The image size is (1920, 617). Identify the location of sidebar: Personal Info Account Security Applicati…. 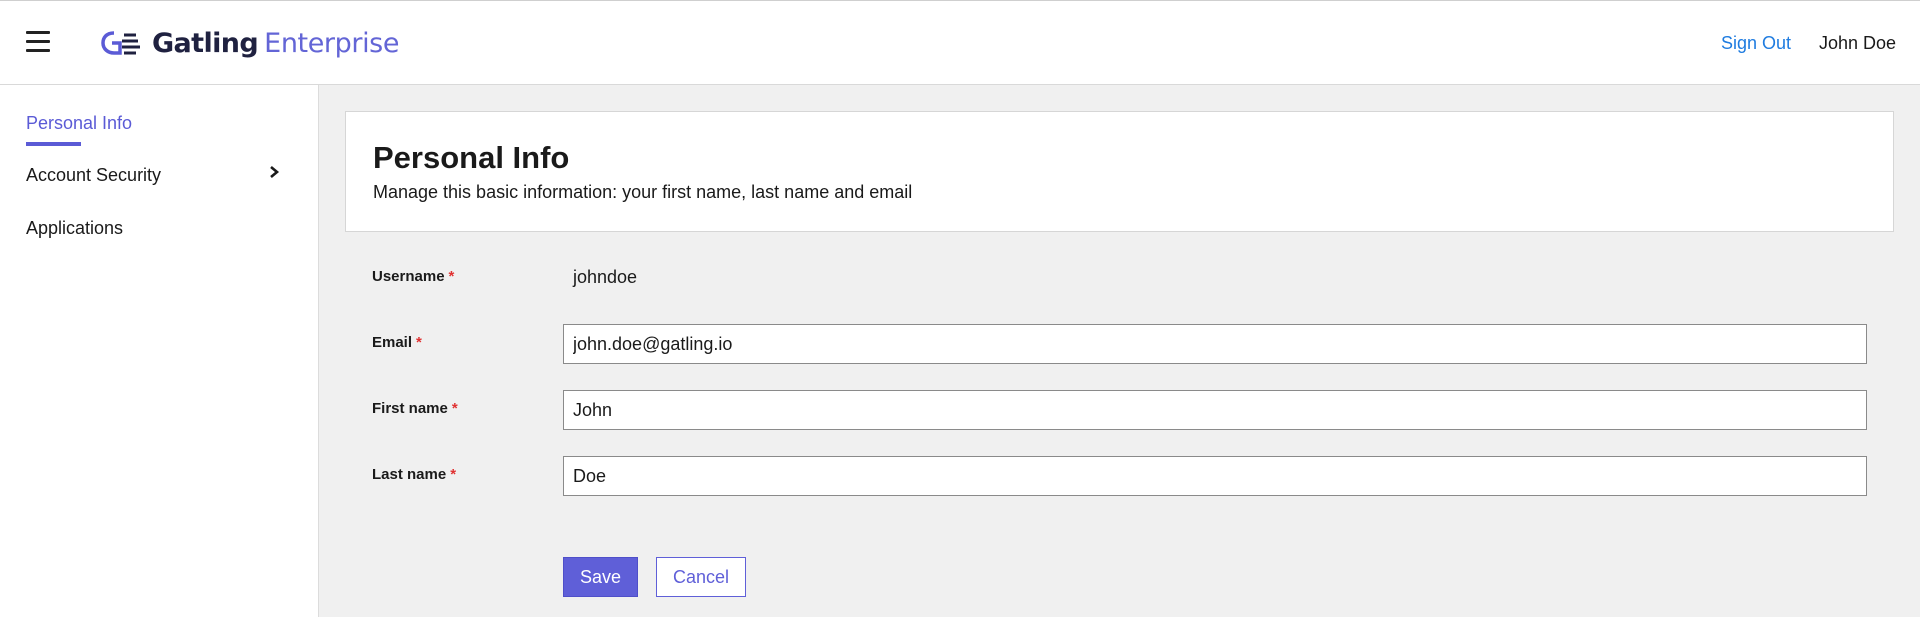
(159, 351).